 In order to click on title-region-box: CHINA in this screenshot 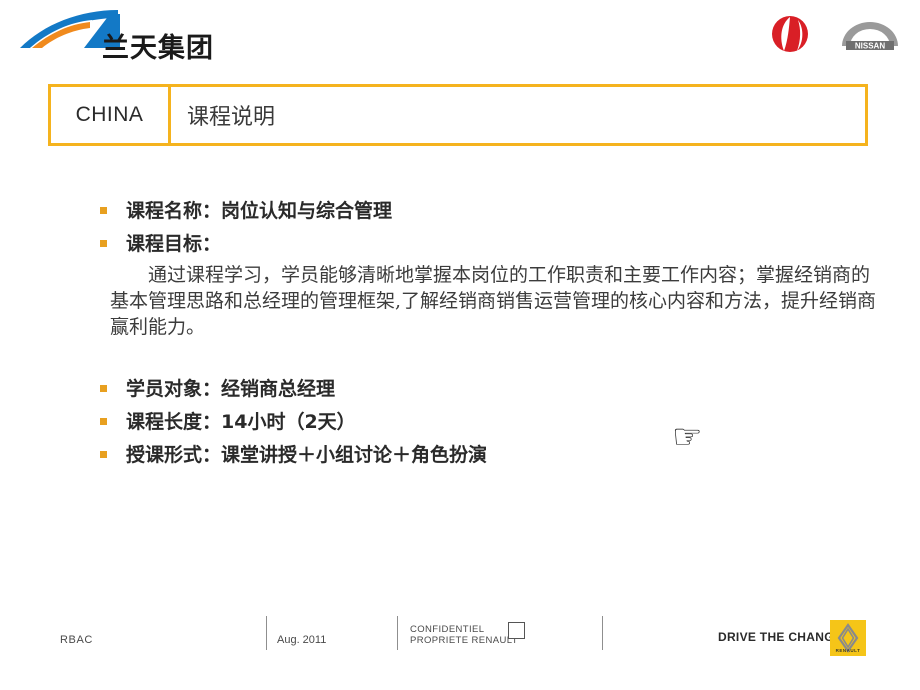, I will do `click(111, 115)`.